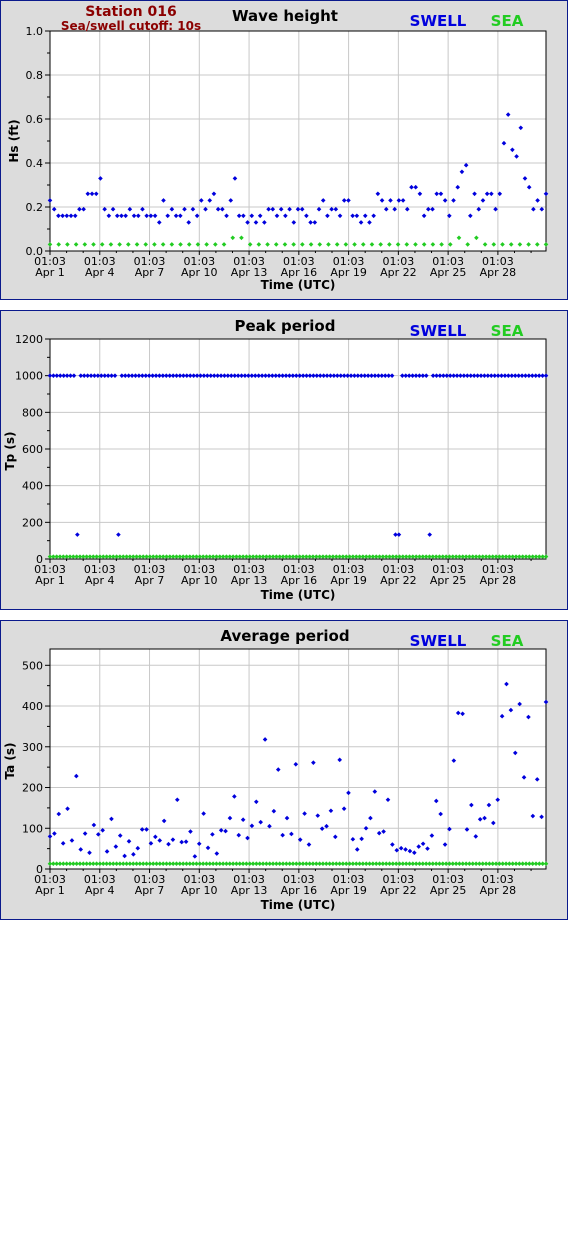  I want to click on y-tick-label: 800, so click(32, 412).